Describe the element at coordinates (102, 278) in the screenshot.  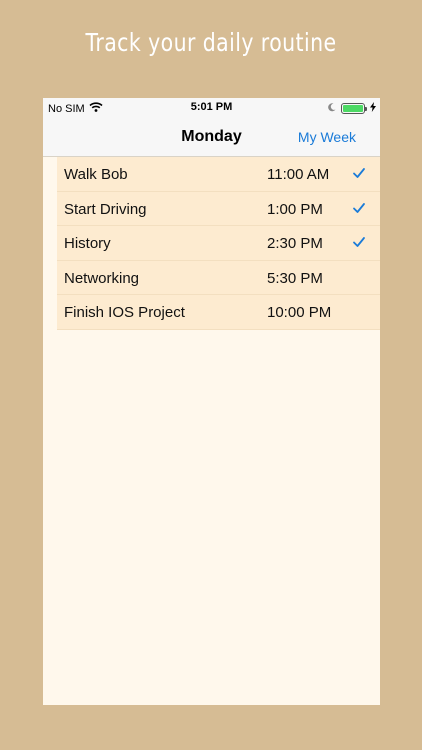
I see `task-name: Networking` at that location.